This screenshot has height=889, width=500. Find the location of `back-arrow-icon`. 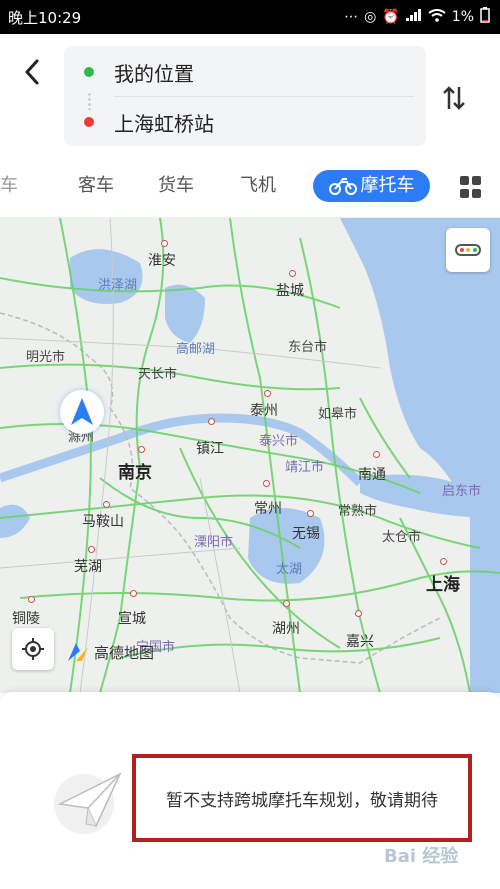

back-arrow-icon is located at coordinates (32, 72).